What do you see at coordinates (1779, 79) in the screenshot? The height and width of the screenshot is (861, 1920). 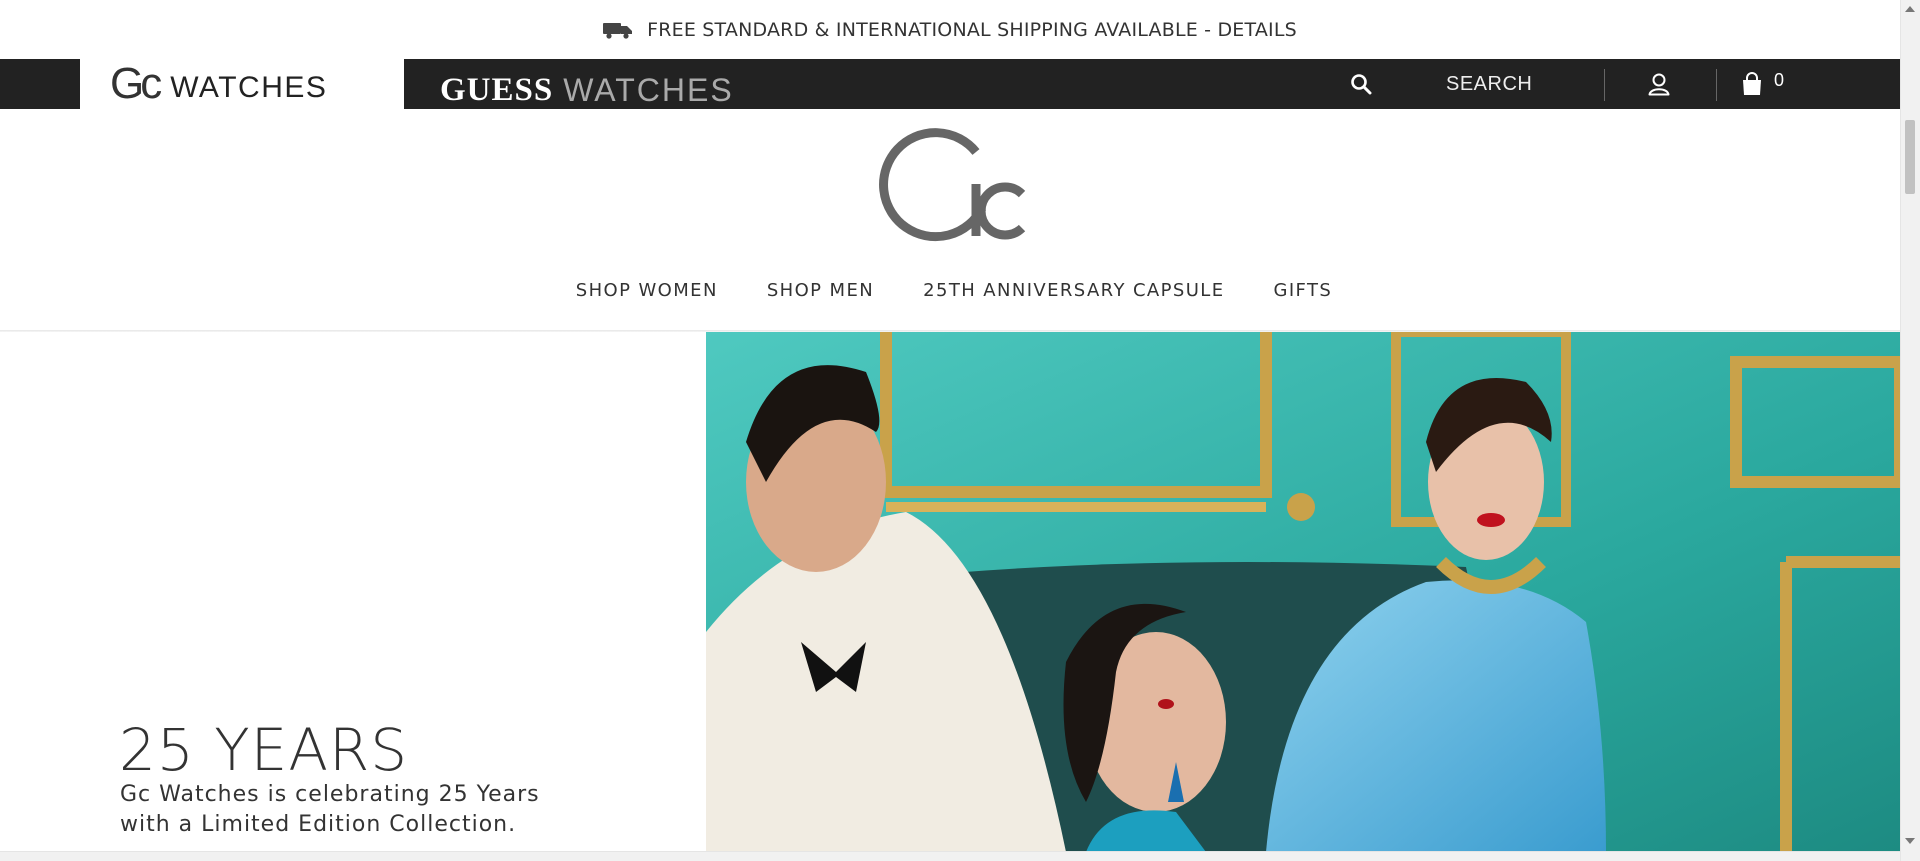 I see `cart-count: 0` at bounding box center [1779, 79].